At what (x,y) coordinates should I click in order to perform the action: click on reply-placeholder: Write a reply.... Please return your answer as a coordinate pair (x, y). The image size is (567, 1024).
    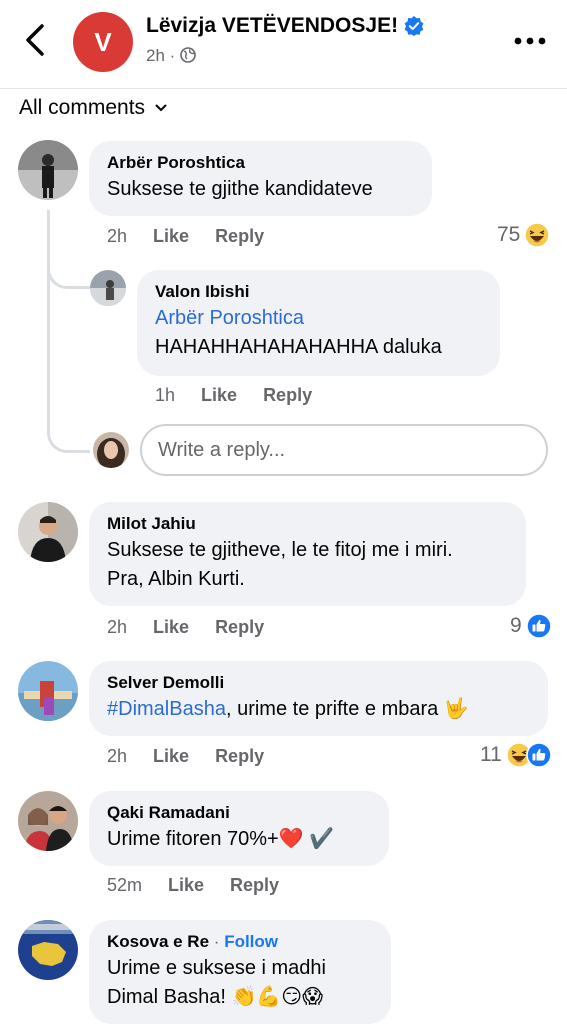
    Looking at the image, I should click on (222, 449).